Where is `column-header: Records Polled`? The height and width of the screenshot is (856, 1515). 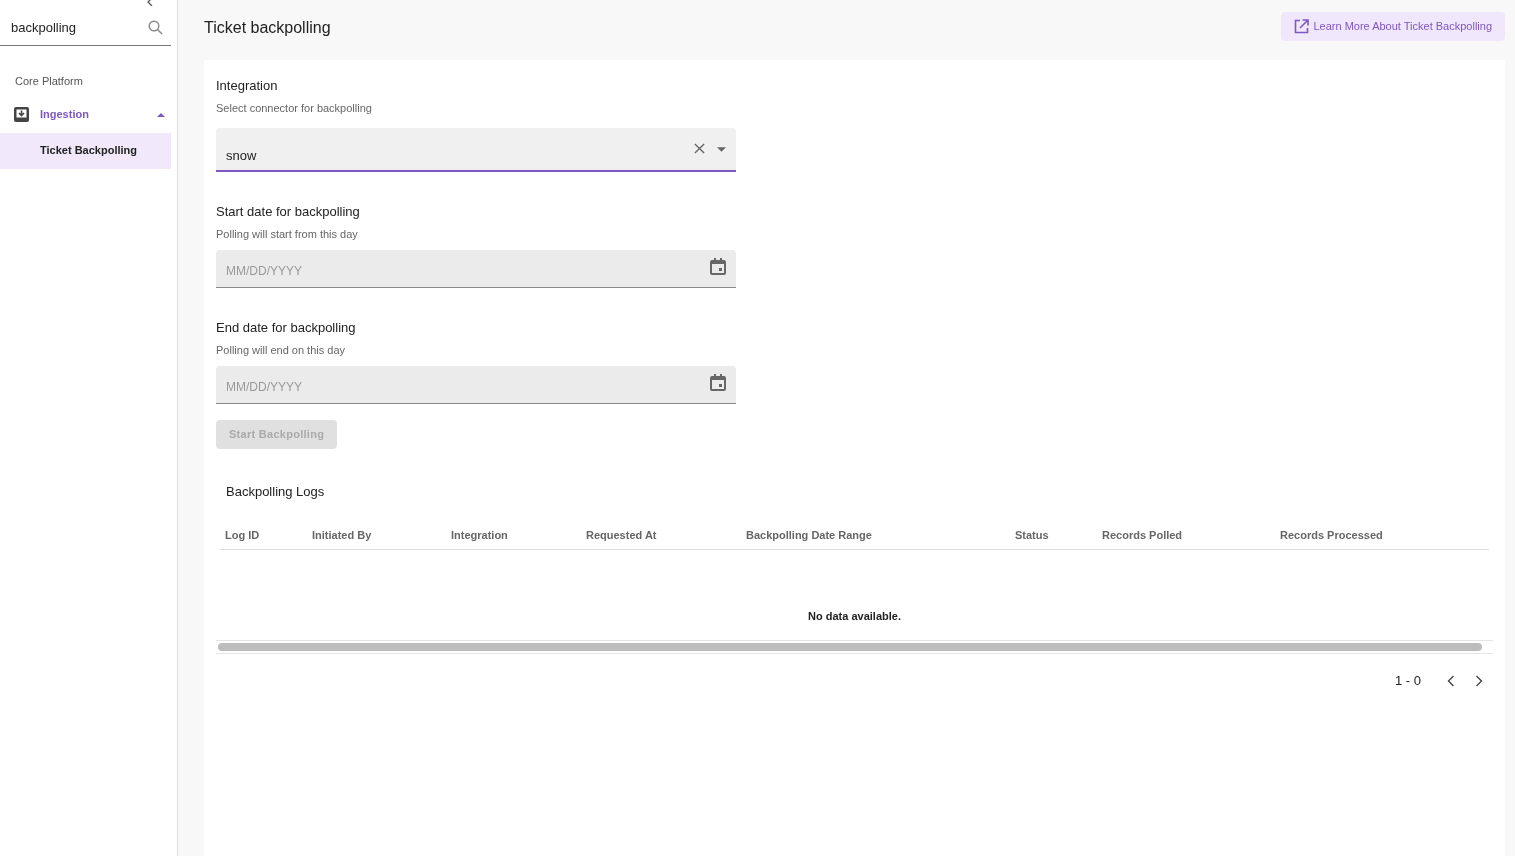 column-header: Records Polled is located at coordinates (1142, 535).